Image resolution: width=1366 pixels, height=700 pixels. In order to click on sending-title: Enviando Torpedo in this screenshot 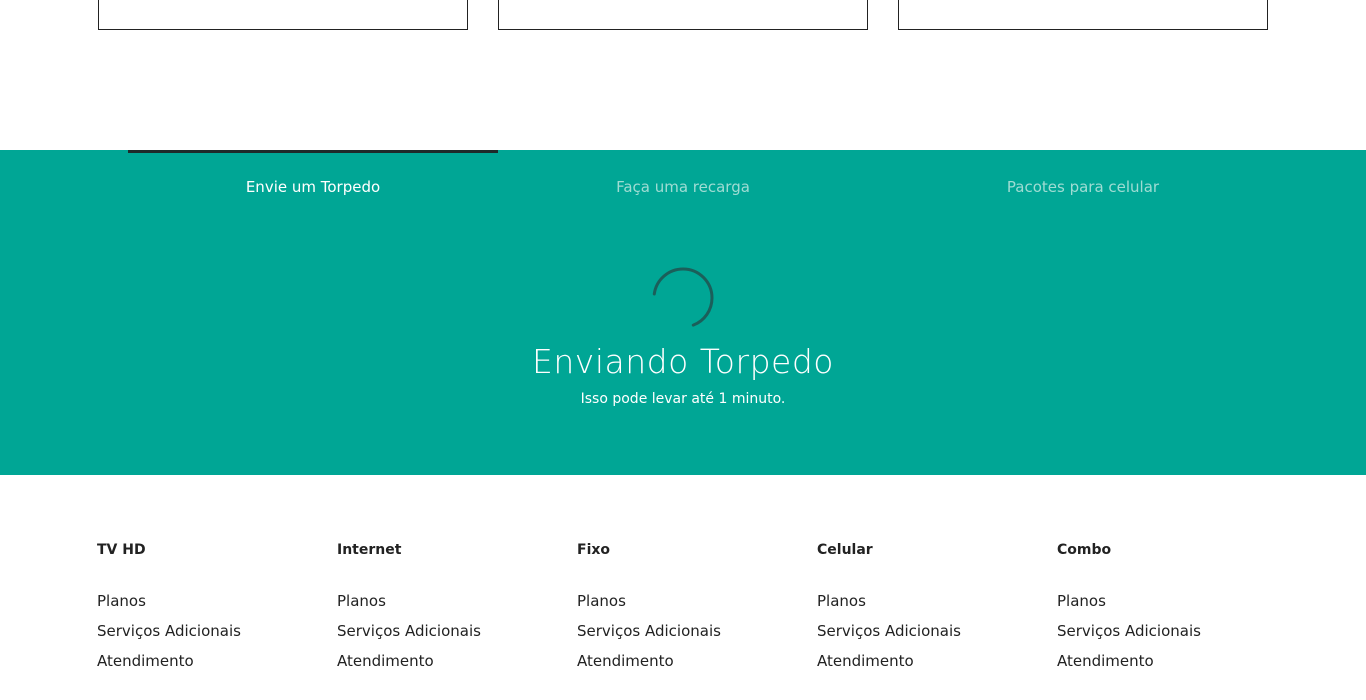, I will do `click(683, 361)`.